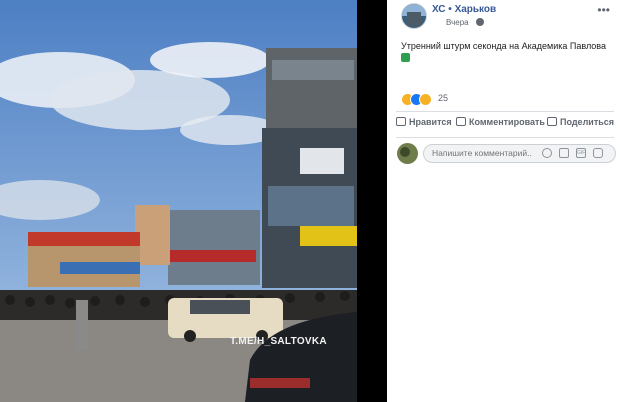 Image resolution: width=620 pixels, height=402 pixels. I want to click on post-timestamp: Вчера, so click(457, 22).